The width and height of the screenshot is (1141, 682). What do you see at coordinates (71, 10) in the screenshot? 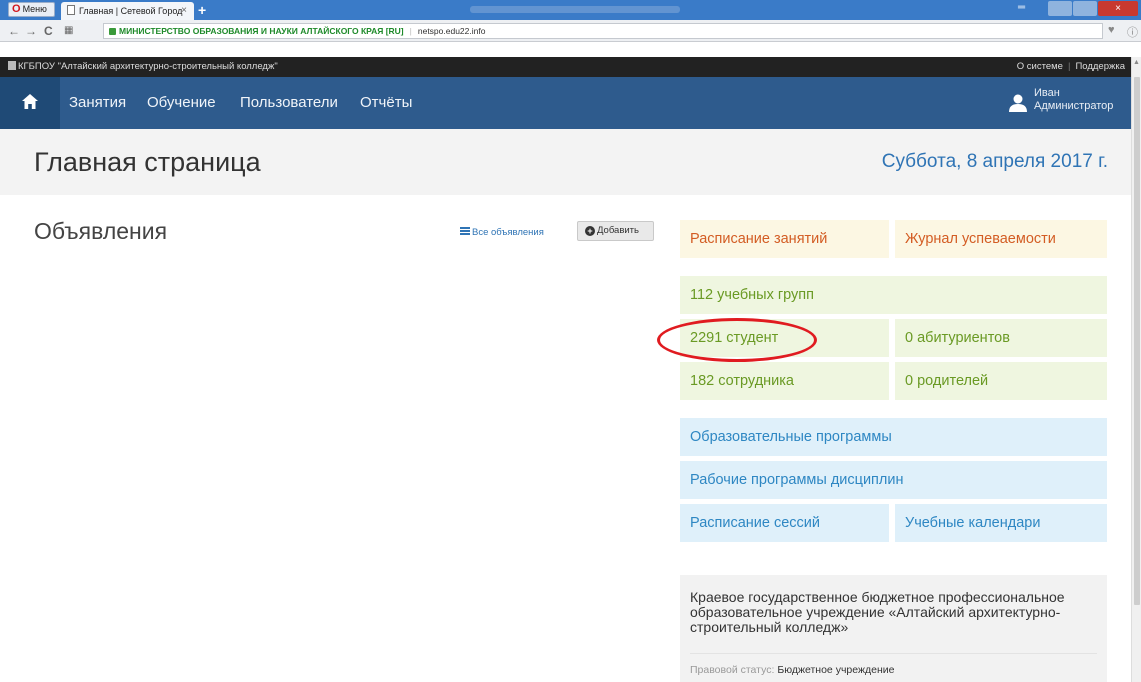
I see `page-icon` at bounding box center [71, 10].